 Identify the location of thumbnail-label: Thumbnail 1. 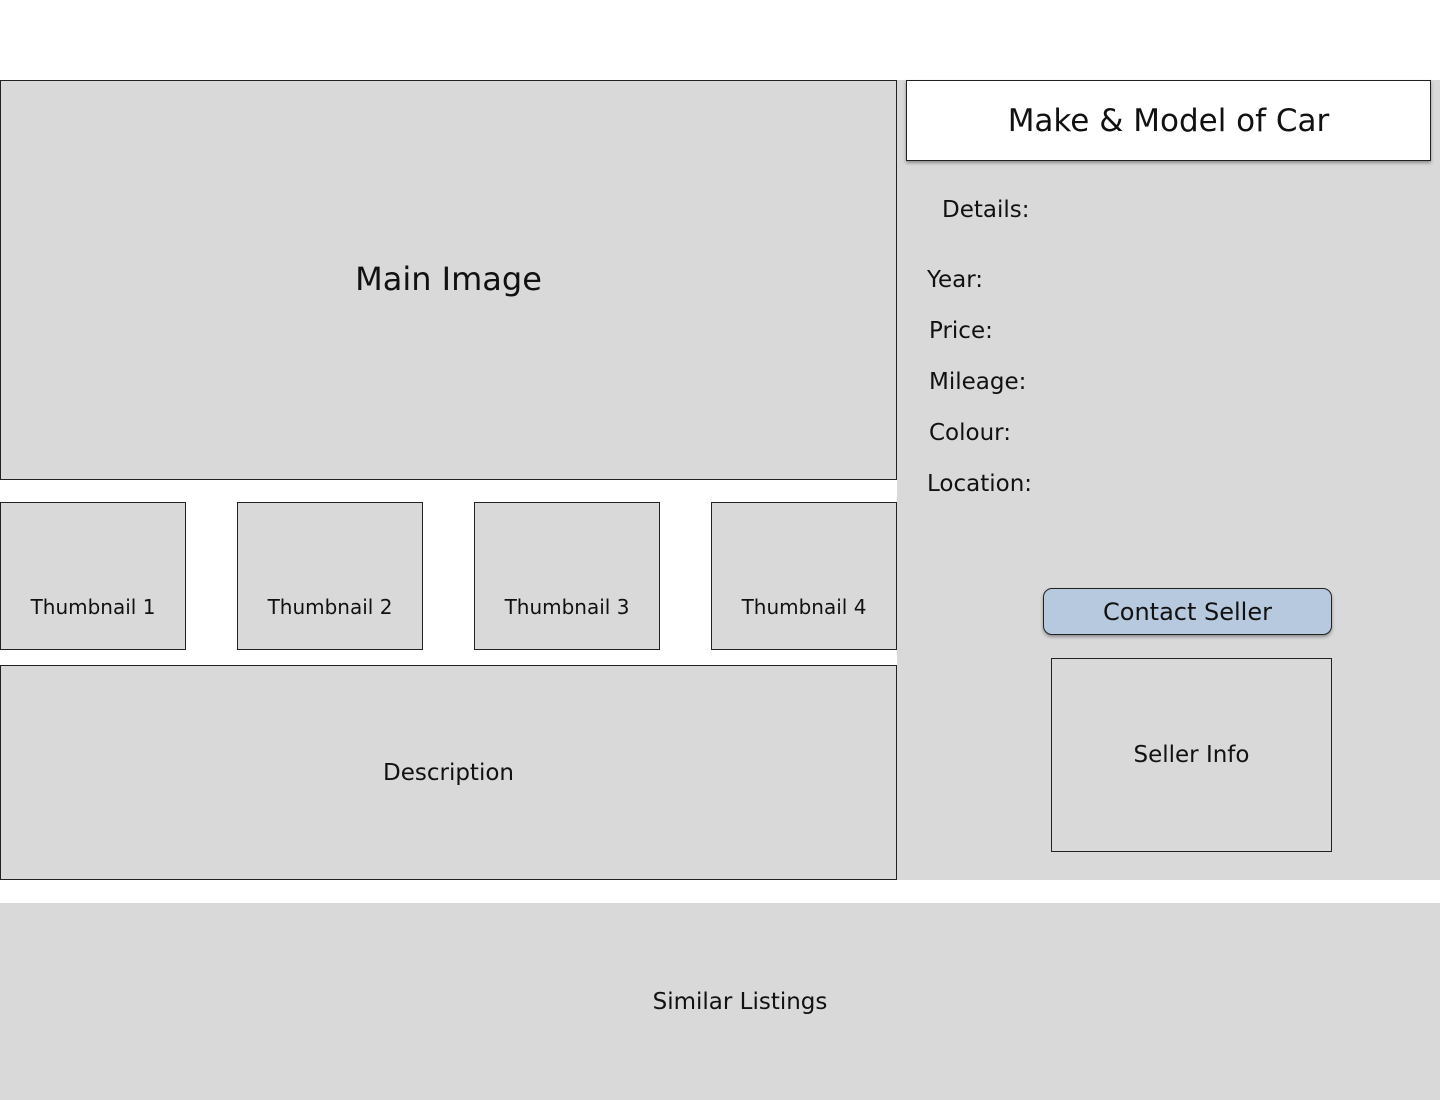
(93, 607).